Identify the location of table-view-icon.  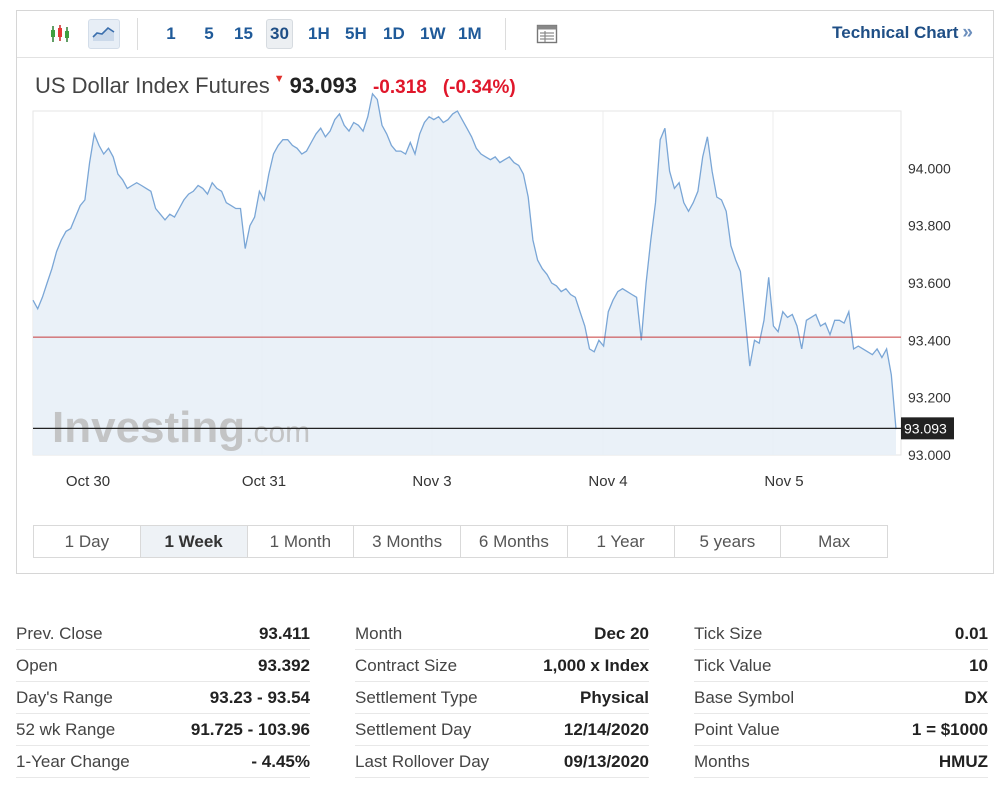
(547, 34).